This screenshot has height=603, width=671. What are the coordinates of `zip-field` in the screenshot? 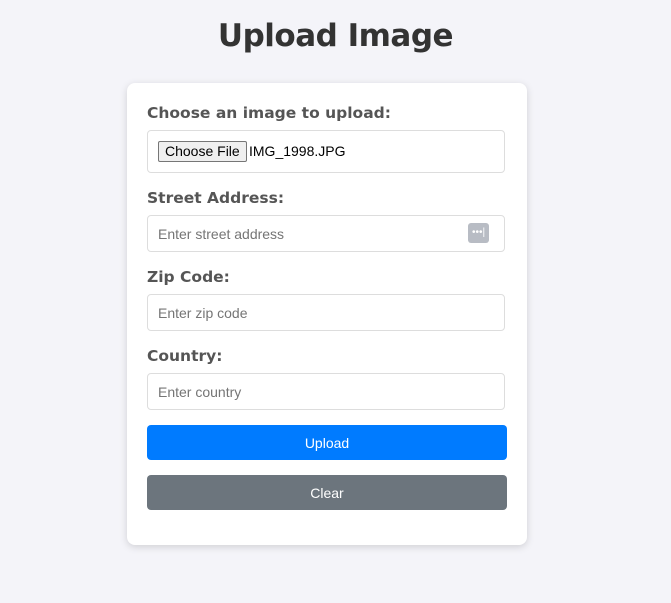 It's located at (326, 312).